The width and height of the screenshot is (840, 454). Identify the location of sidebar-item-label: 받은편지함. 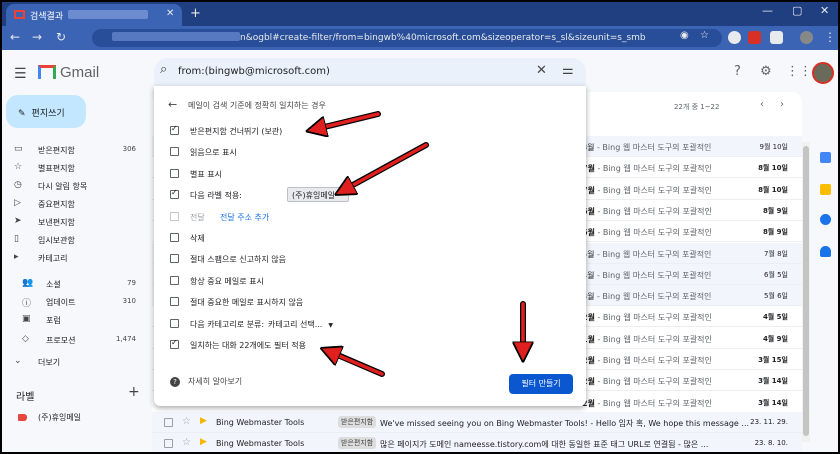
(56, 150).